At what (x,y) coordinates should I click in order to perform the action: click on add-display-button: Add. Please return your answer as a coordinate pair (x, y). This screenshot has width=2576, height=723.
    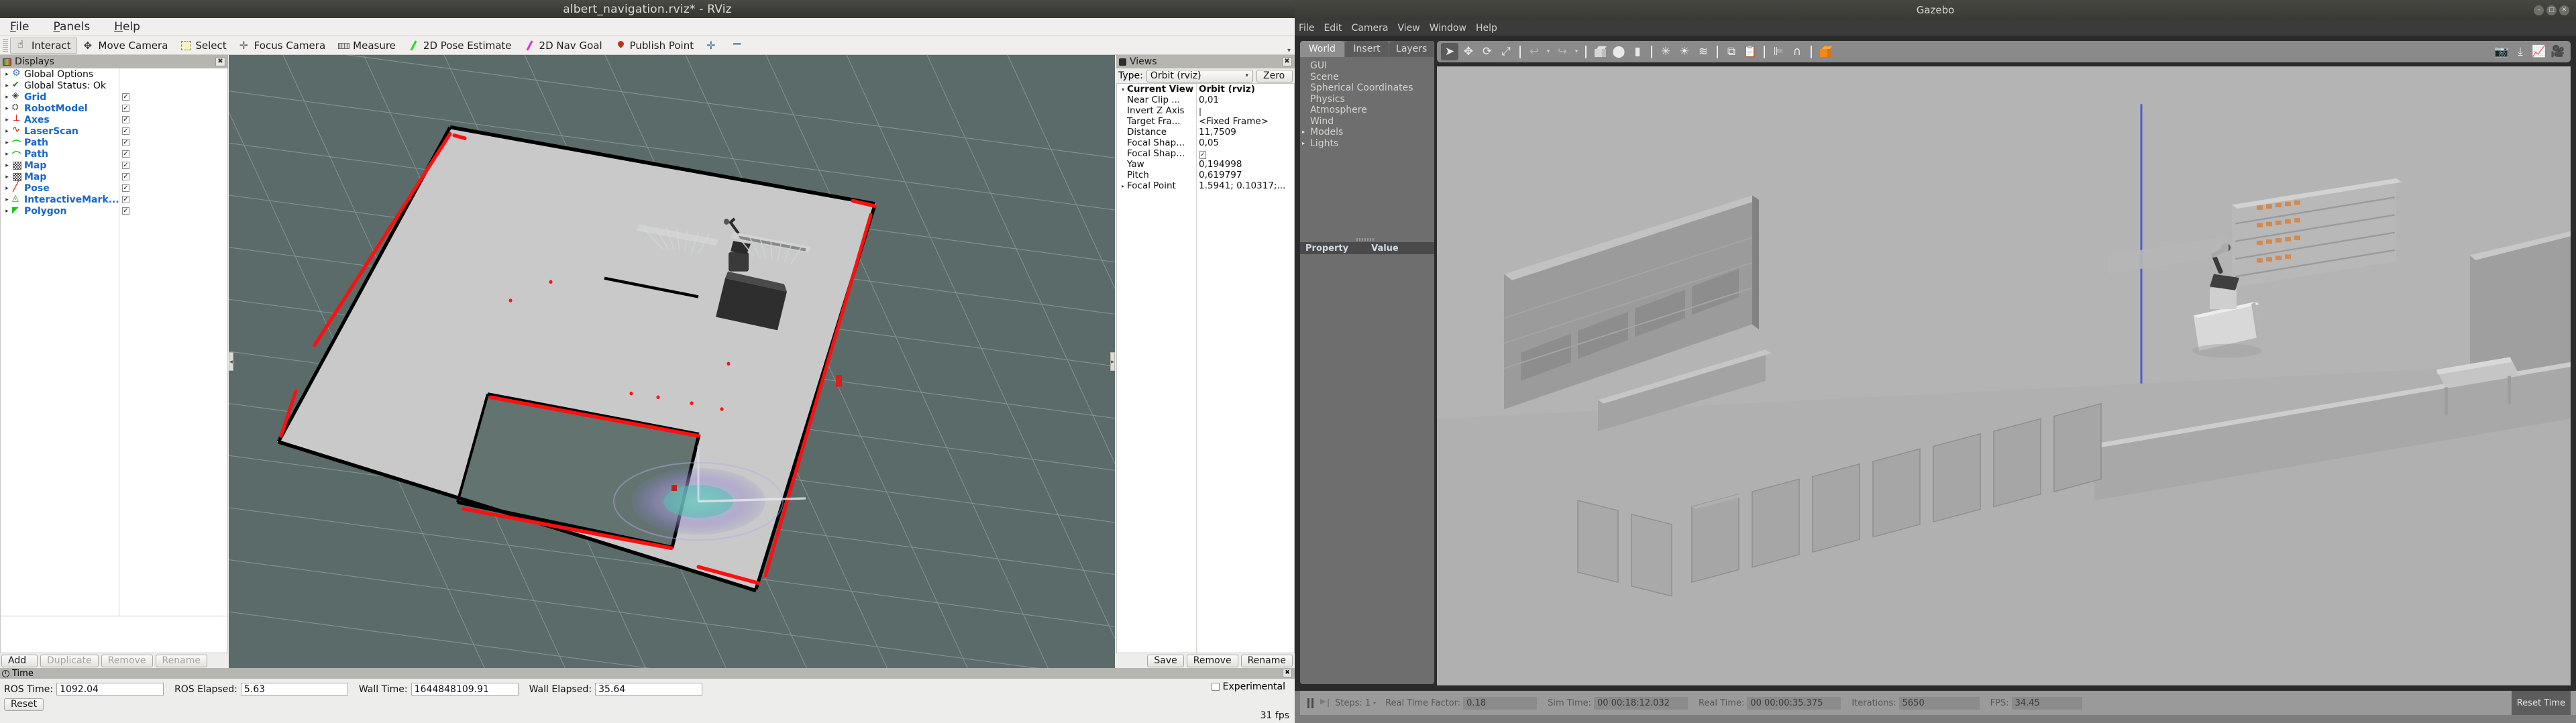
    Looking at the image, I should click on (19, 660).